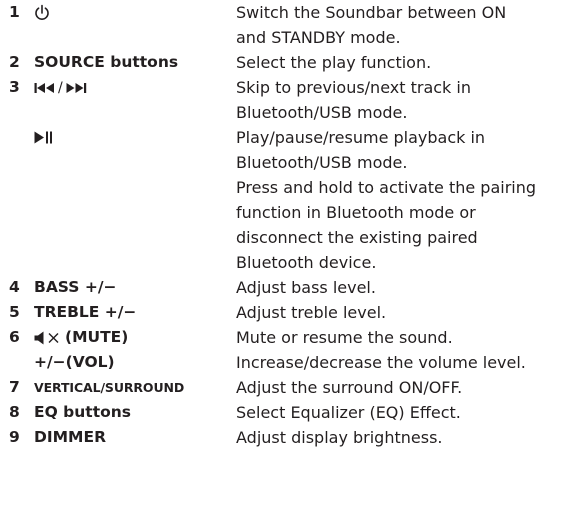 Image resolution: width=565 pixels, height=507 pixels. Describe the element at coordinates (14, 287) in the screenshot. I see `item-number: 4` at that location.